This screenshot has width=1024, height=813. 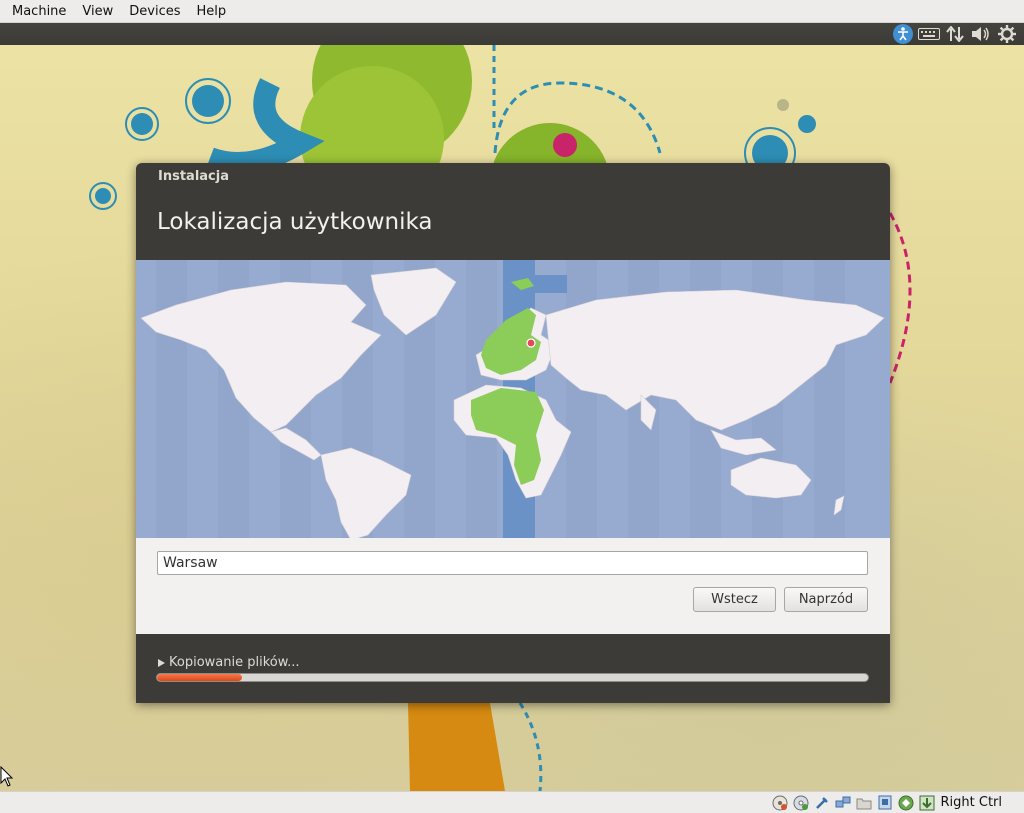 I want to click on menu-help: Help, so click(x=212, y=11).